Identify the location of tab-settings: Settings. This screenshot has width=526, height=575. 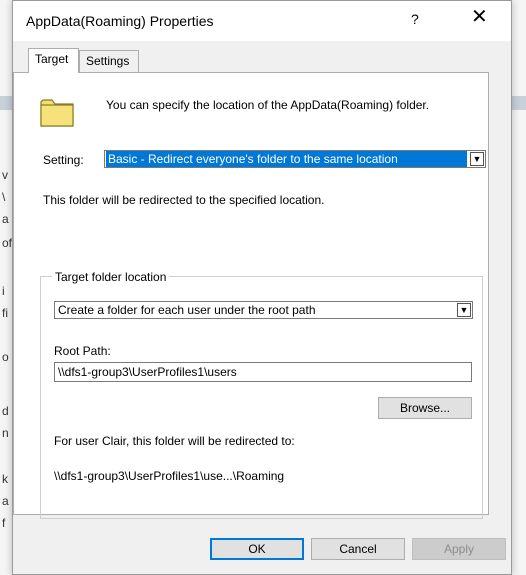
(109, 61).